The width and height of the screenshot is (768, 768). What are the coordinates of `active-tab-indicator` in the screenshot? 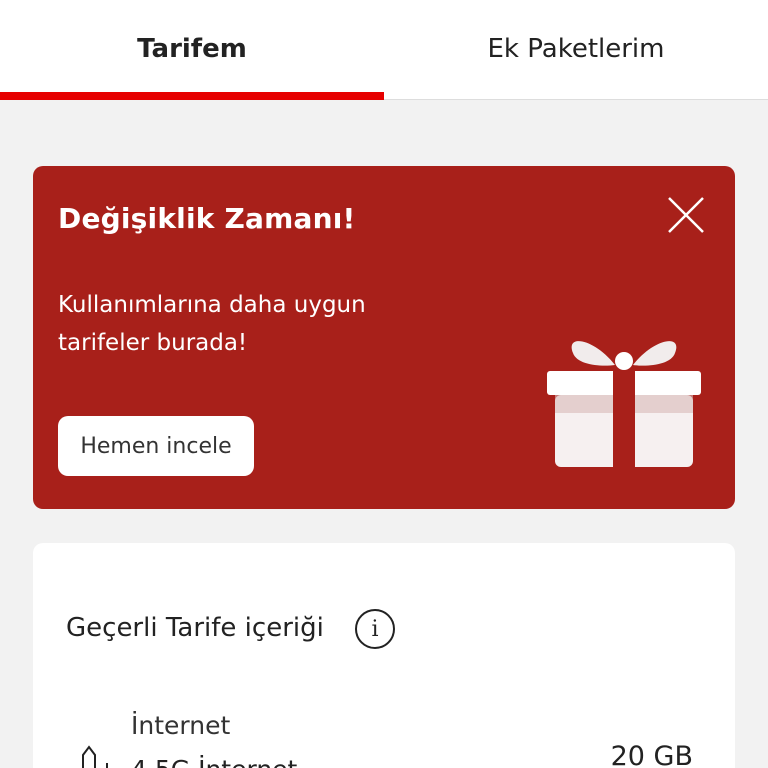 It's located at (192, 96).